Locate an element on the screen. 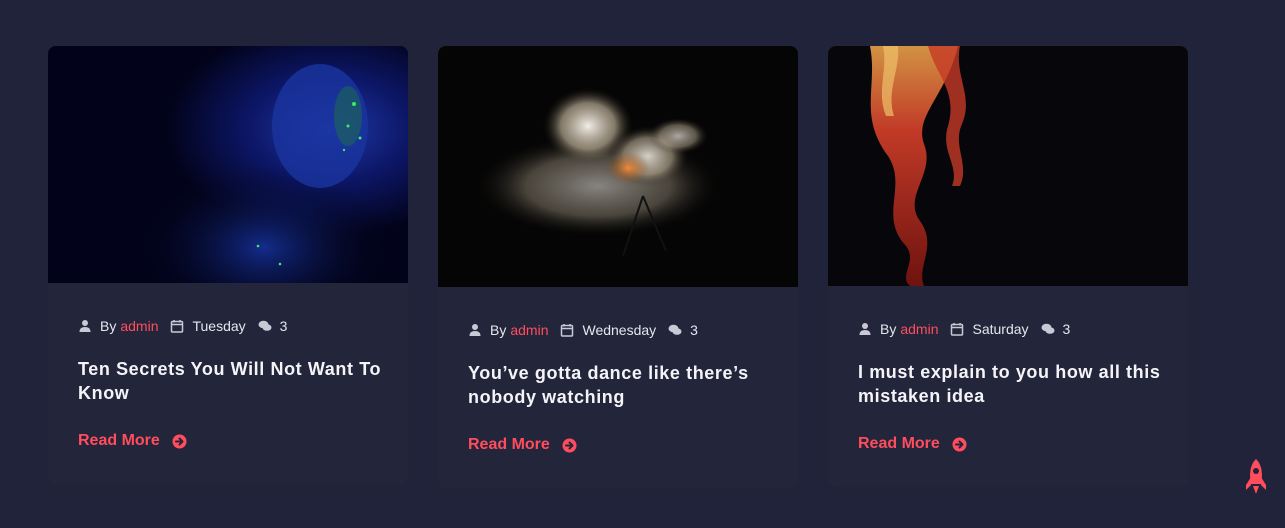 This screenshot has height=528, width=1285. post-date: Saturday is located at coordinates (989, 329).